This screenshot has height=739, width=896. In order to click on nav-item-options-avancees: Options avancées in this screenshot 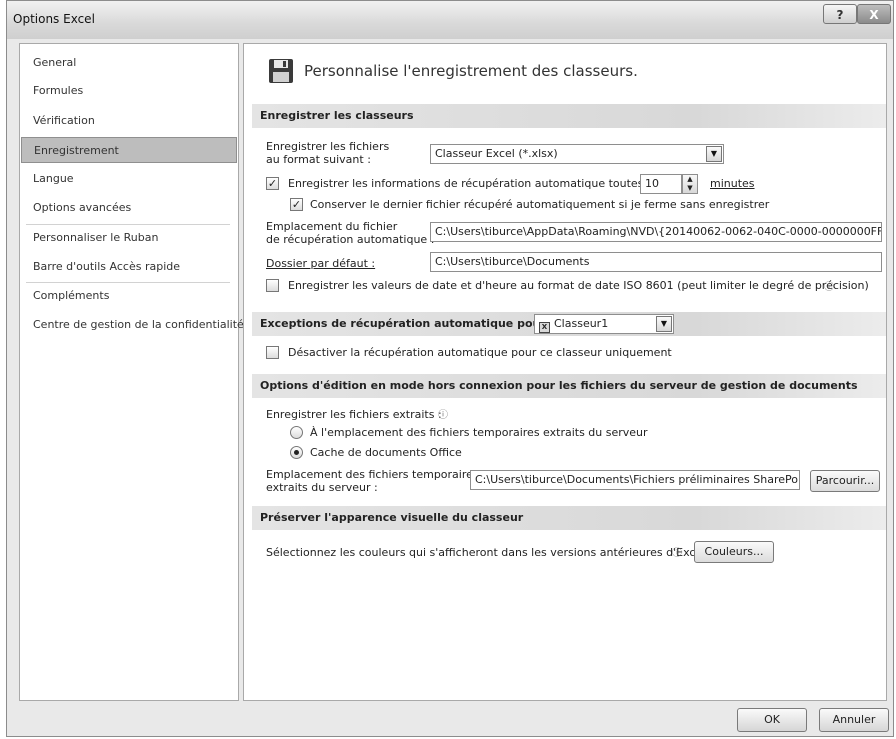, I will do `click(129, 208)`.